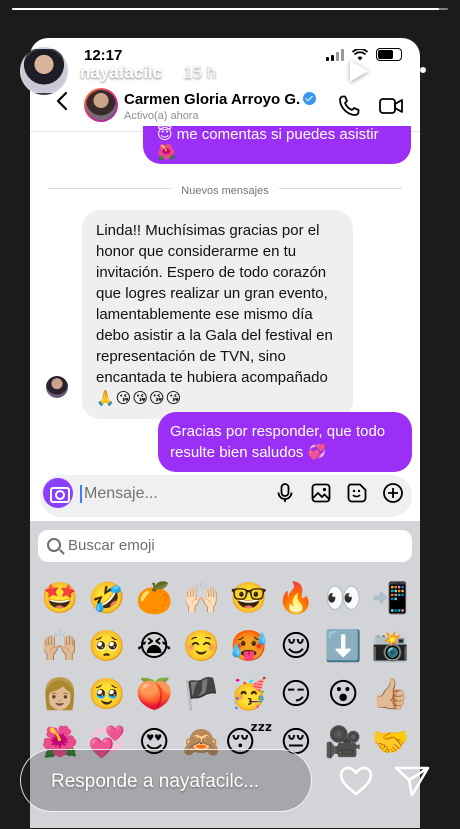 This screenshot has width=460, height=829. What do you see at coordinates (391, 106) in the screenshot?
I see `video-call-icon` at bounding box center [391, 106].